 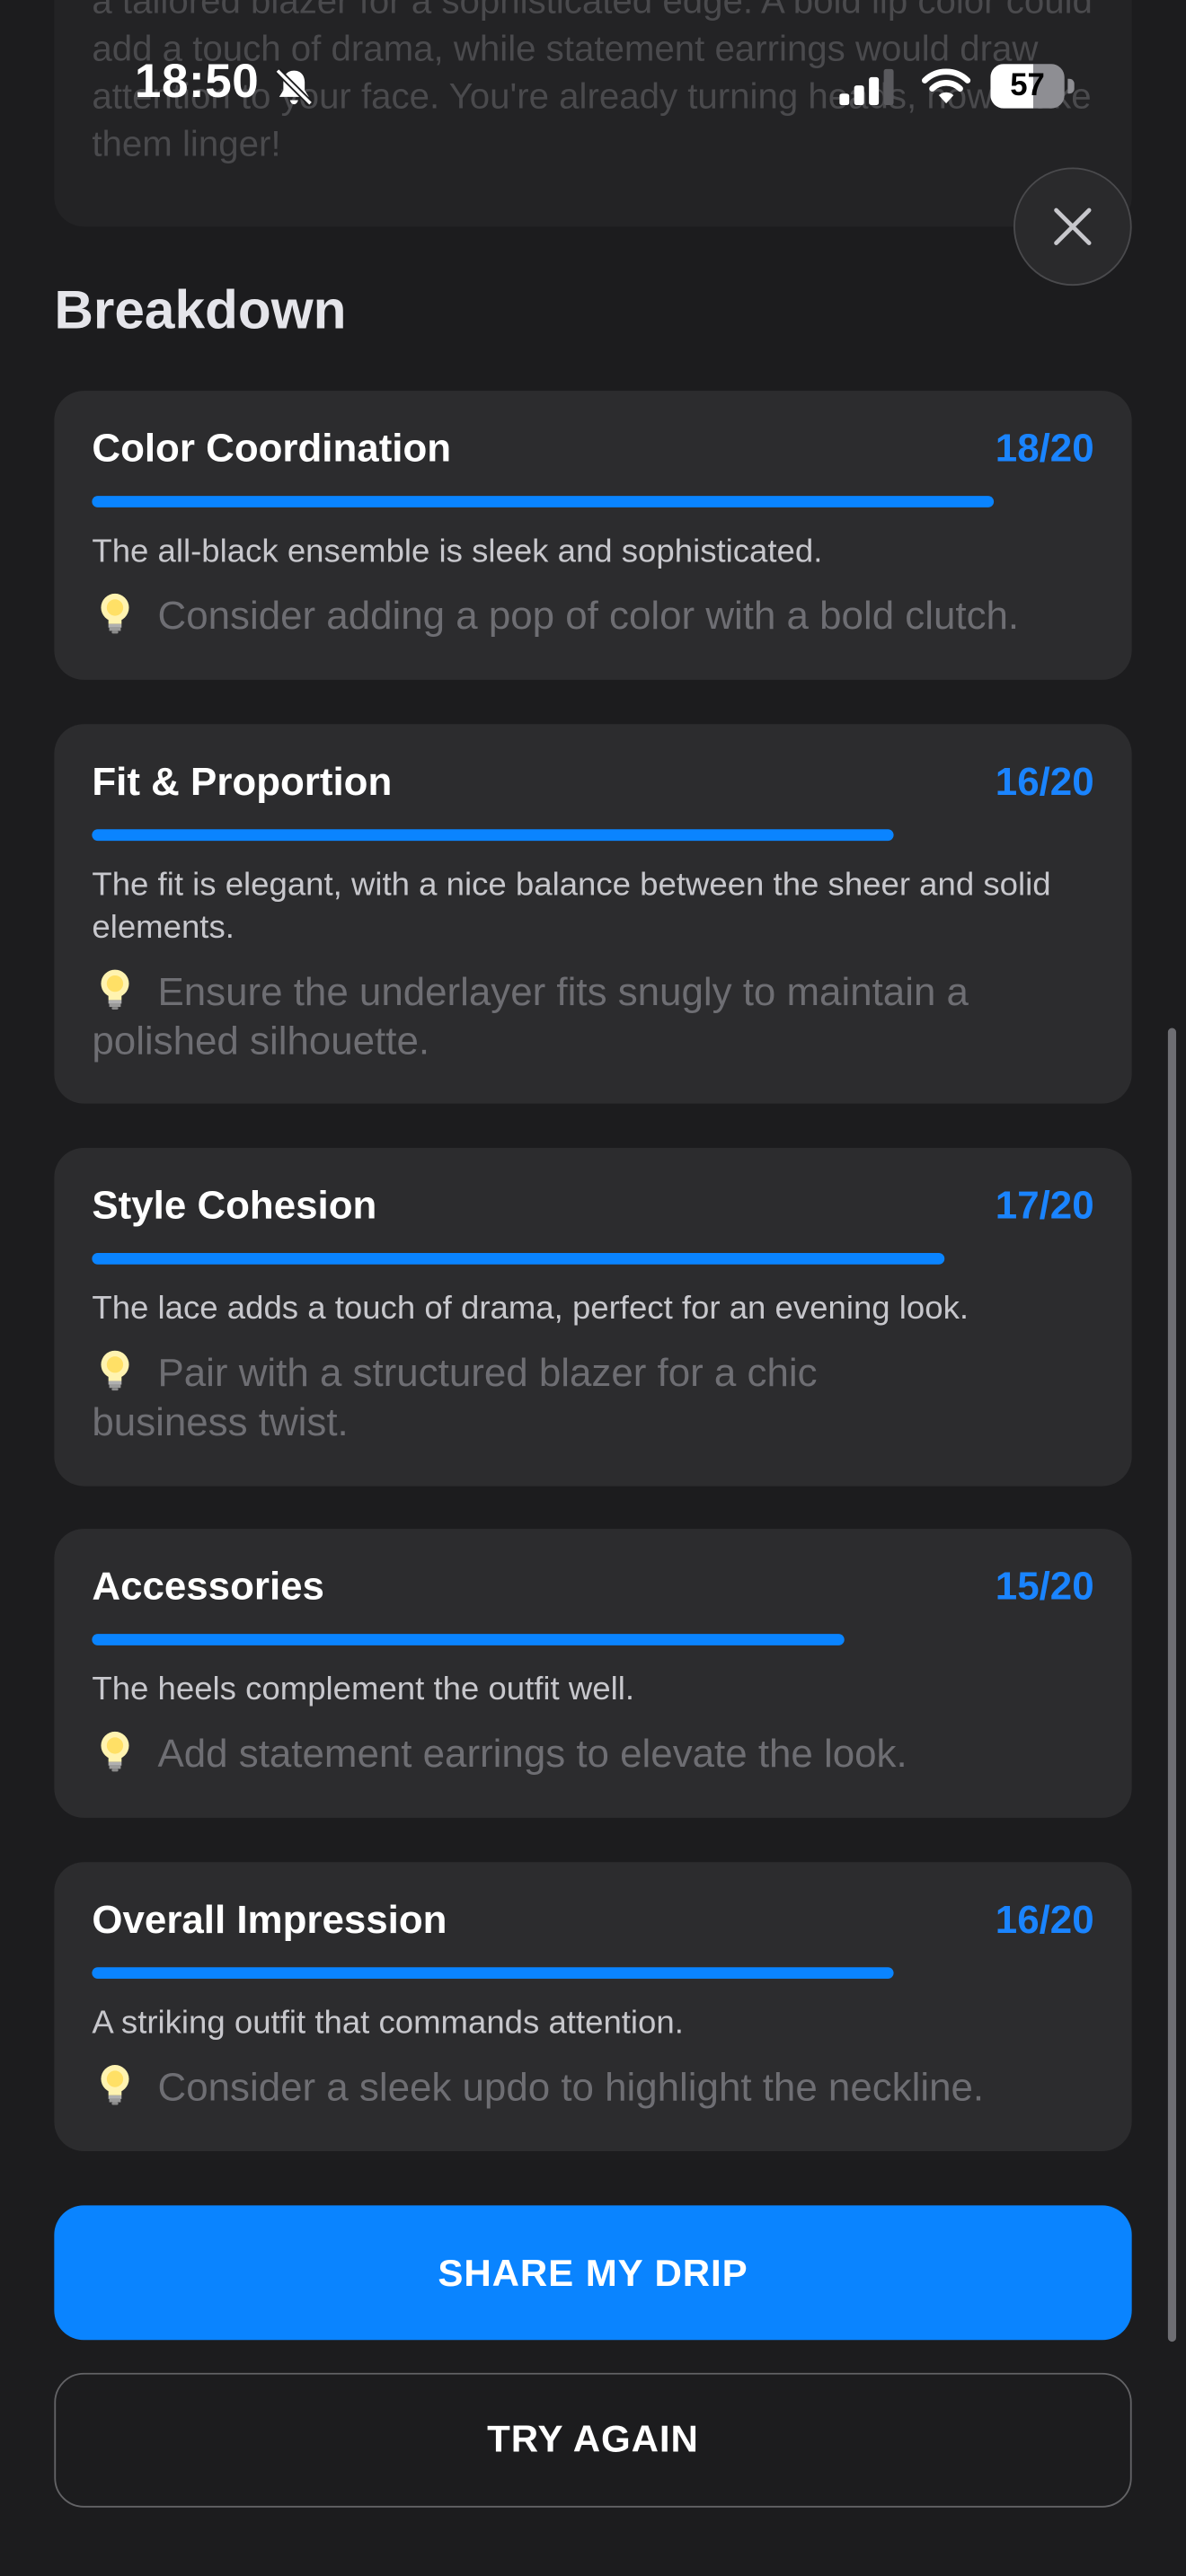 I want to click on close-icon, so click(x=1073, y=226).